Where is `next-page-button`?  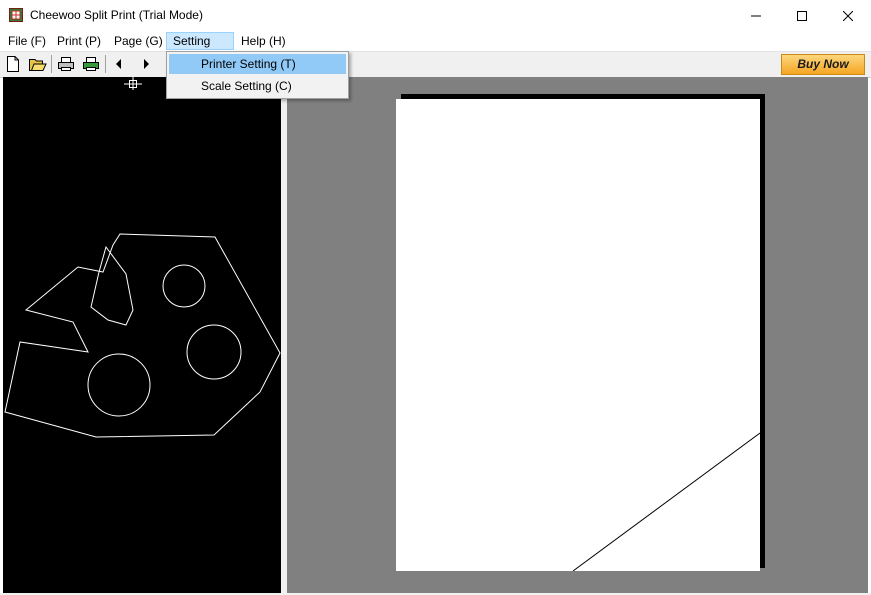
next-page-button is located at coordinates (146, 64).